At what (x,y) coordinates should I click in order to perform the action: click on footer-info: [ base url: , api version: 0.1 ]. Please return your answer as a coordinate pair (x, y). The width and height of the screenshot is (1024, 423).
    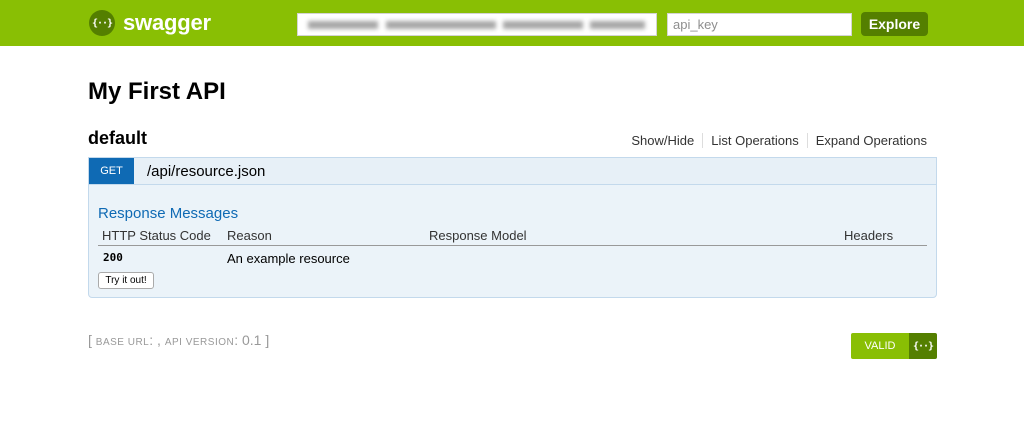
    Looking at the image, I should click on (178, 340).